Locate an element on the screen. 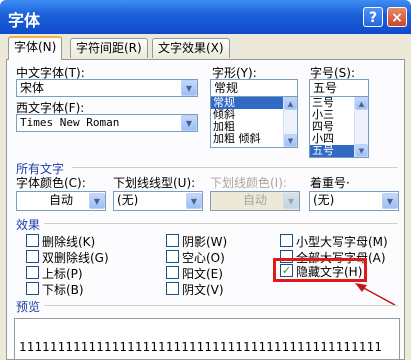 The width and height of the screenshot is (411, 360). close-button: × is located at coordinates (397, 17).